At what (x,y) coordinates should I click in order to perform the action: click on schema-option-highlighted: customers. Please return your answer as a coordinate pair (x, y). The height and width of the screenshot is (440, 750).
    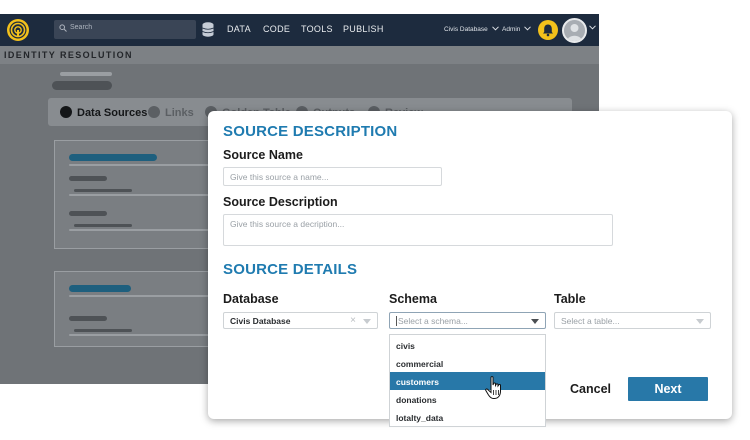
    Looking at the image, I should click on (467, 381).